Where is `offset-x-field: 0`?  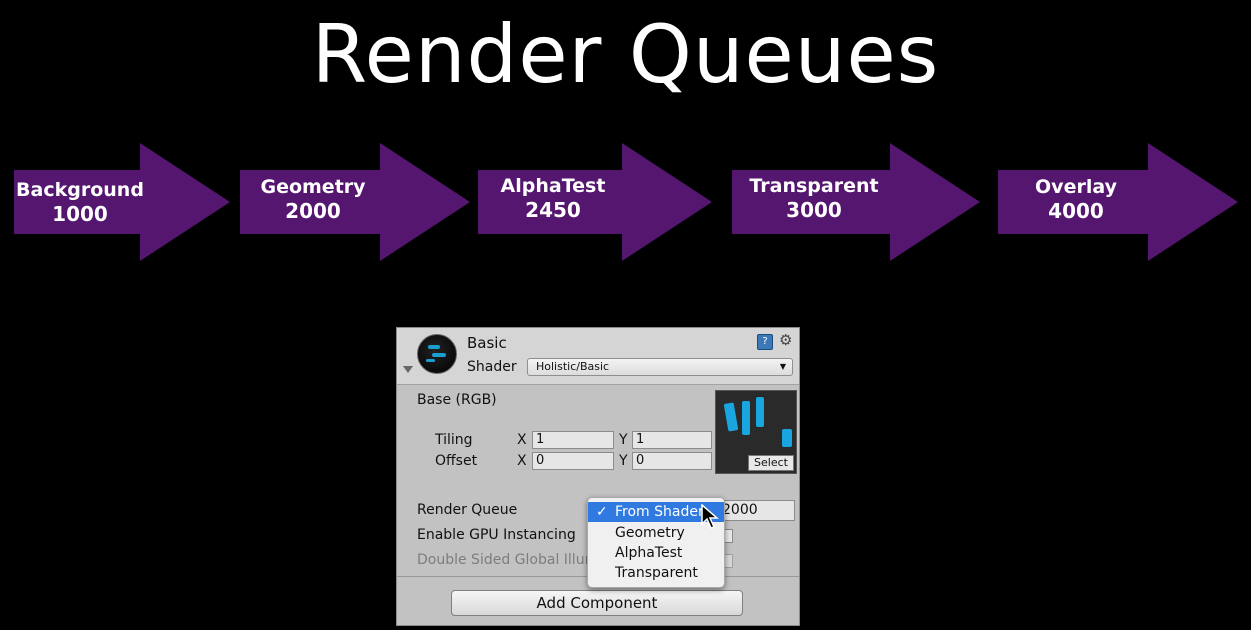 offset-x-field: 0 is located at coordinates (573, 461).